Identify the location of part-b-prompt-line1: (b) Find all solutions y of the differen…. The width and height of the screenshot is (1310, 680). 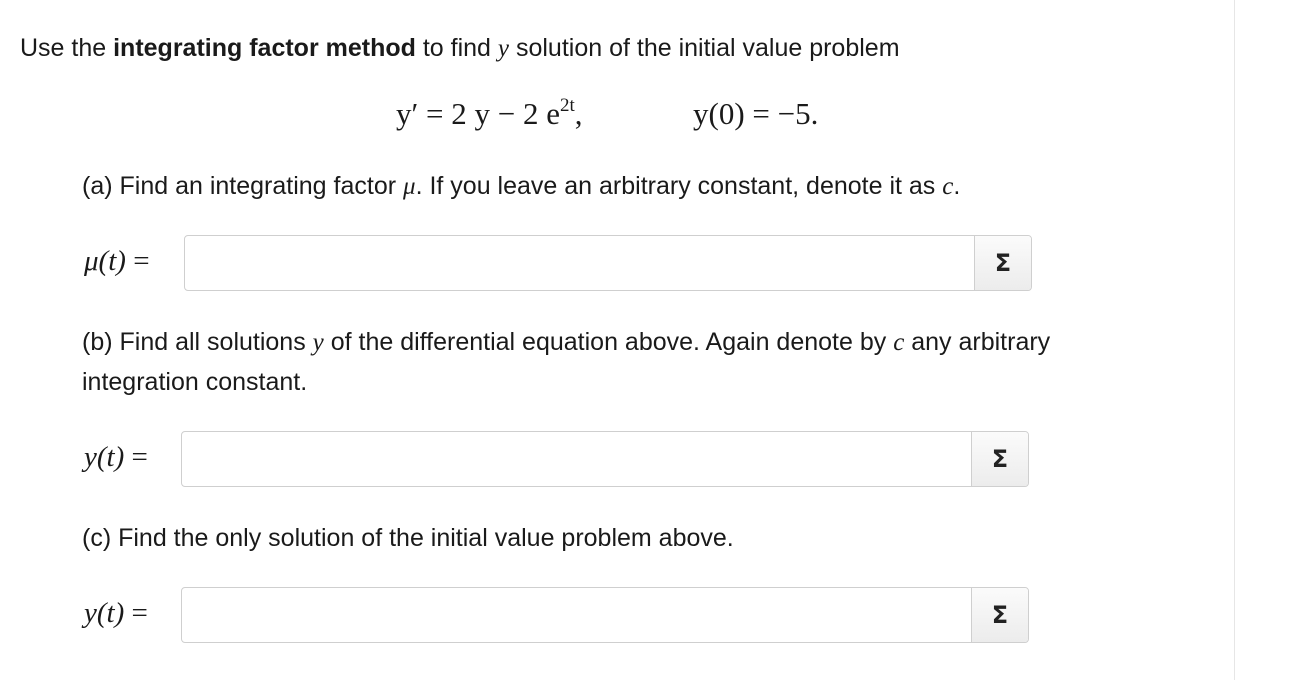
(566, 342).